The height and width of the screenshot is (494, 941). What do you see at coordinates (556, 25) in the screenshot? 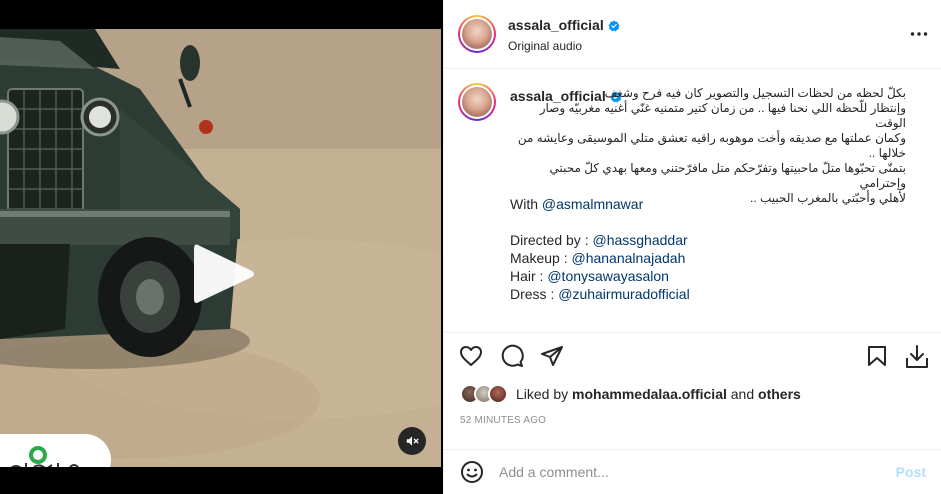
I see `author-username: assala_official` at bounding box center [556, 25].